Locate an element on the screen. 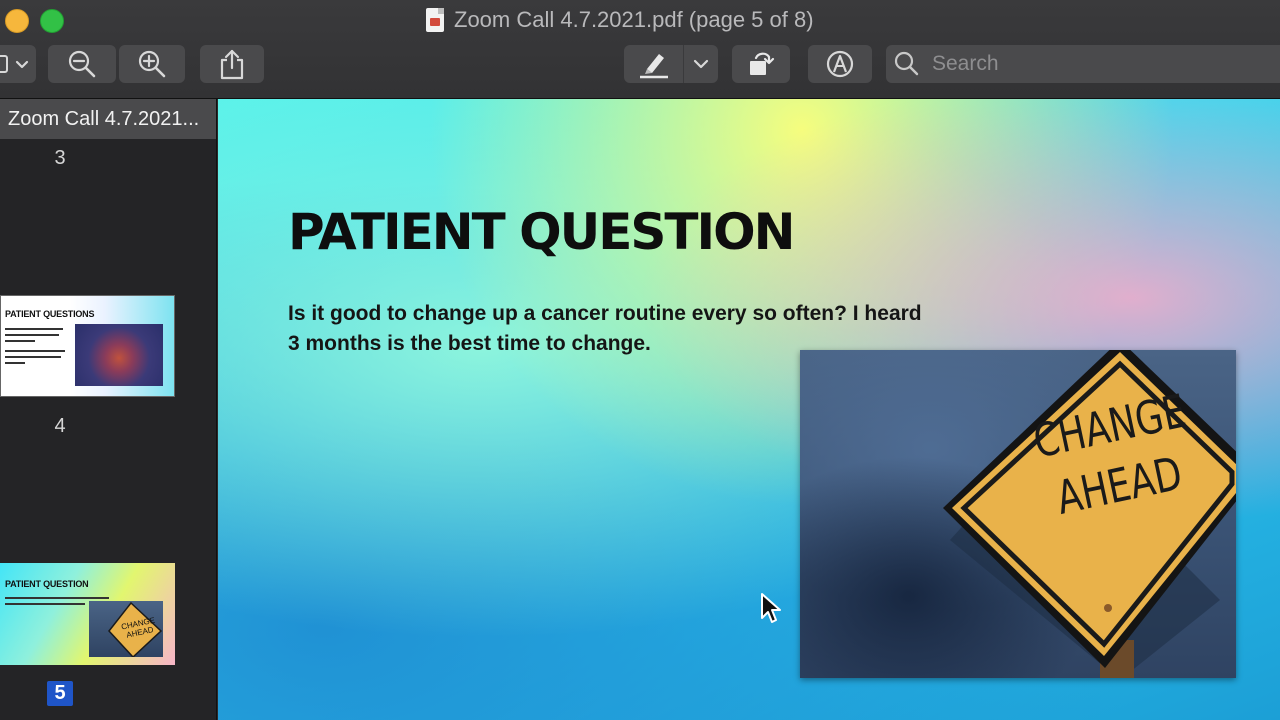 Image resolution: width=1280 pixels, height=720 pixels. pdf-document-icon is located at coordinates (435, 20).